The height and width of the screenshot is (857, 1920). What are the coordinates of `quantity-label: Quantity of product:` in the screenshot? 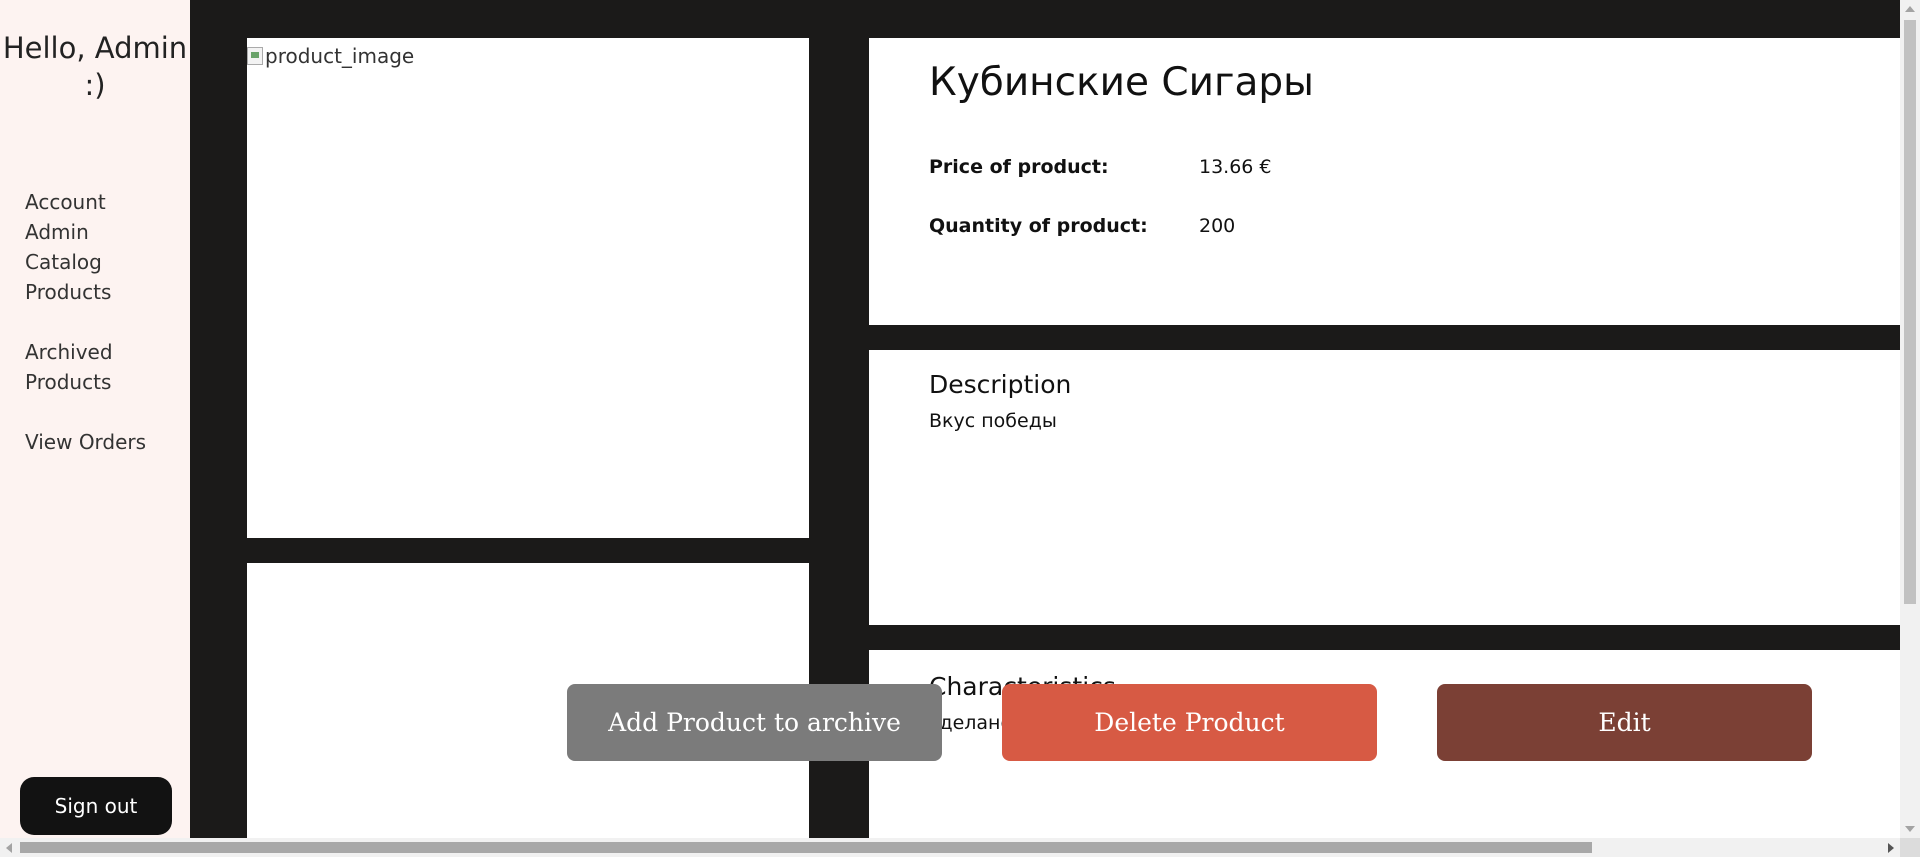 It's located at (1038, 226).